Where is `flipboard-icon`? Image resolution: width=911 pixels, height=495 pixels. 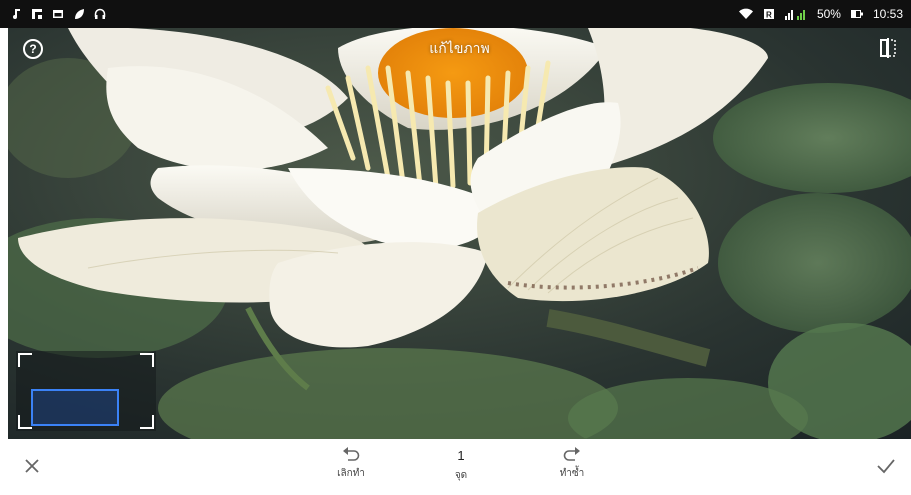 flipboard-icon is located at coordinates (37, 14).